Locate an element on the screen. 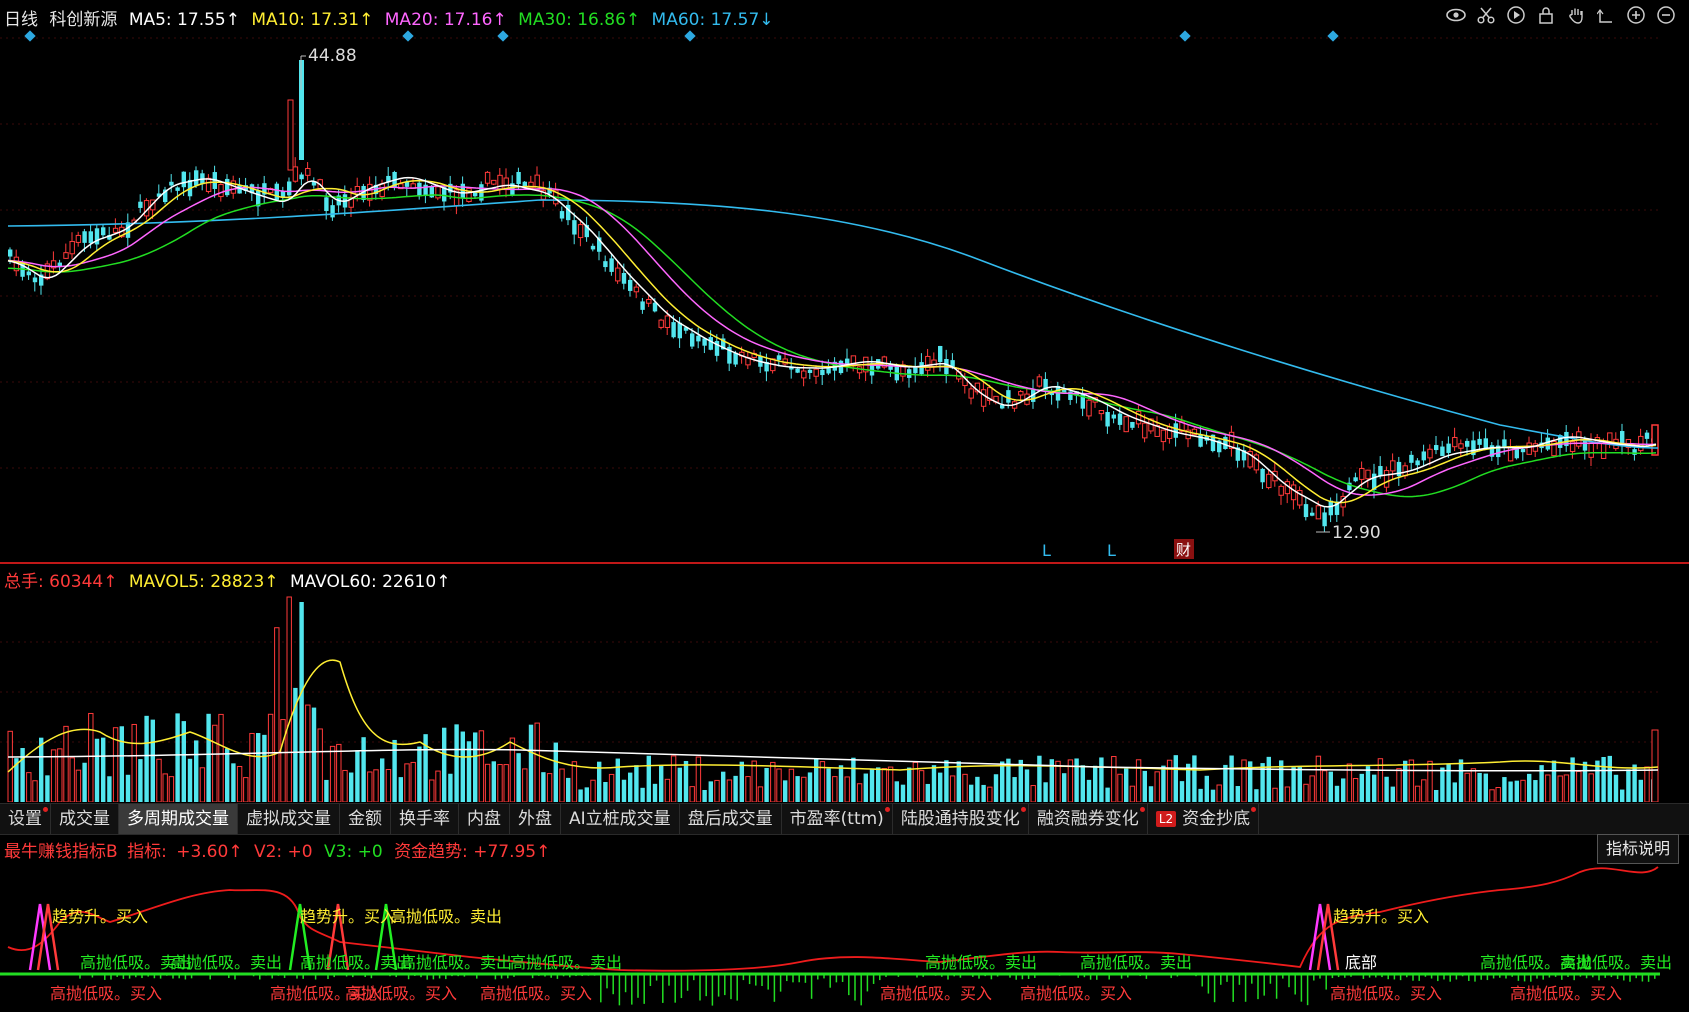 The image size is (1689, 1012). tab-8: AI立桩成交量 is located at coordinates (620, 819).